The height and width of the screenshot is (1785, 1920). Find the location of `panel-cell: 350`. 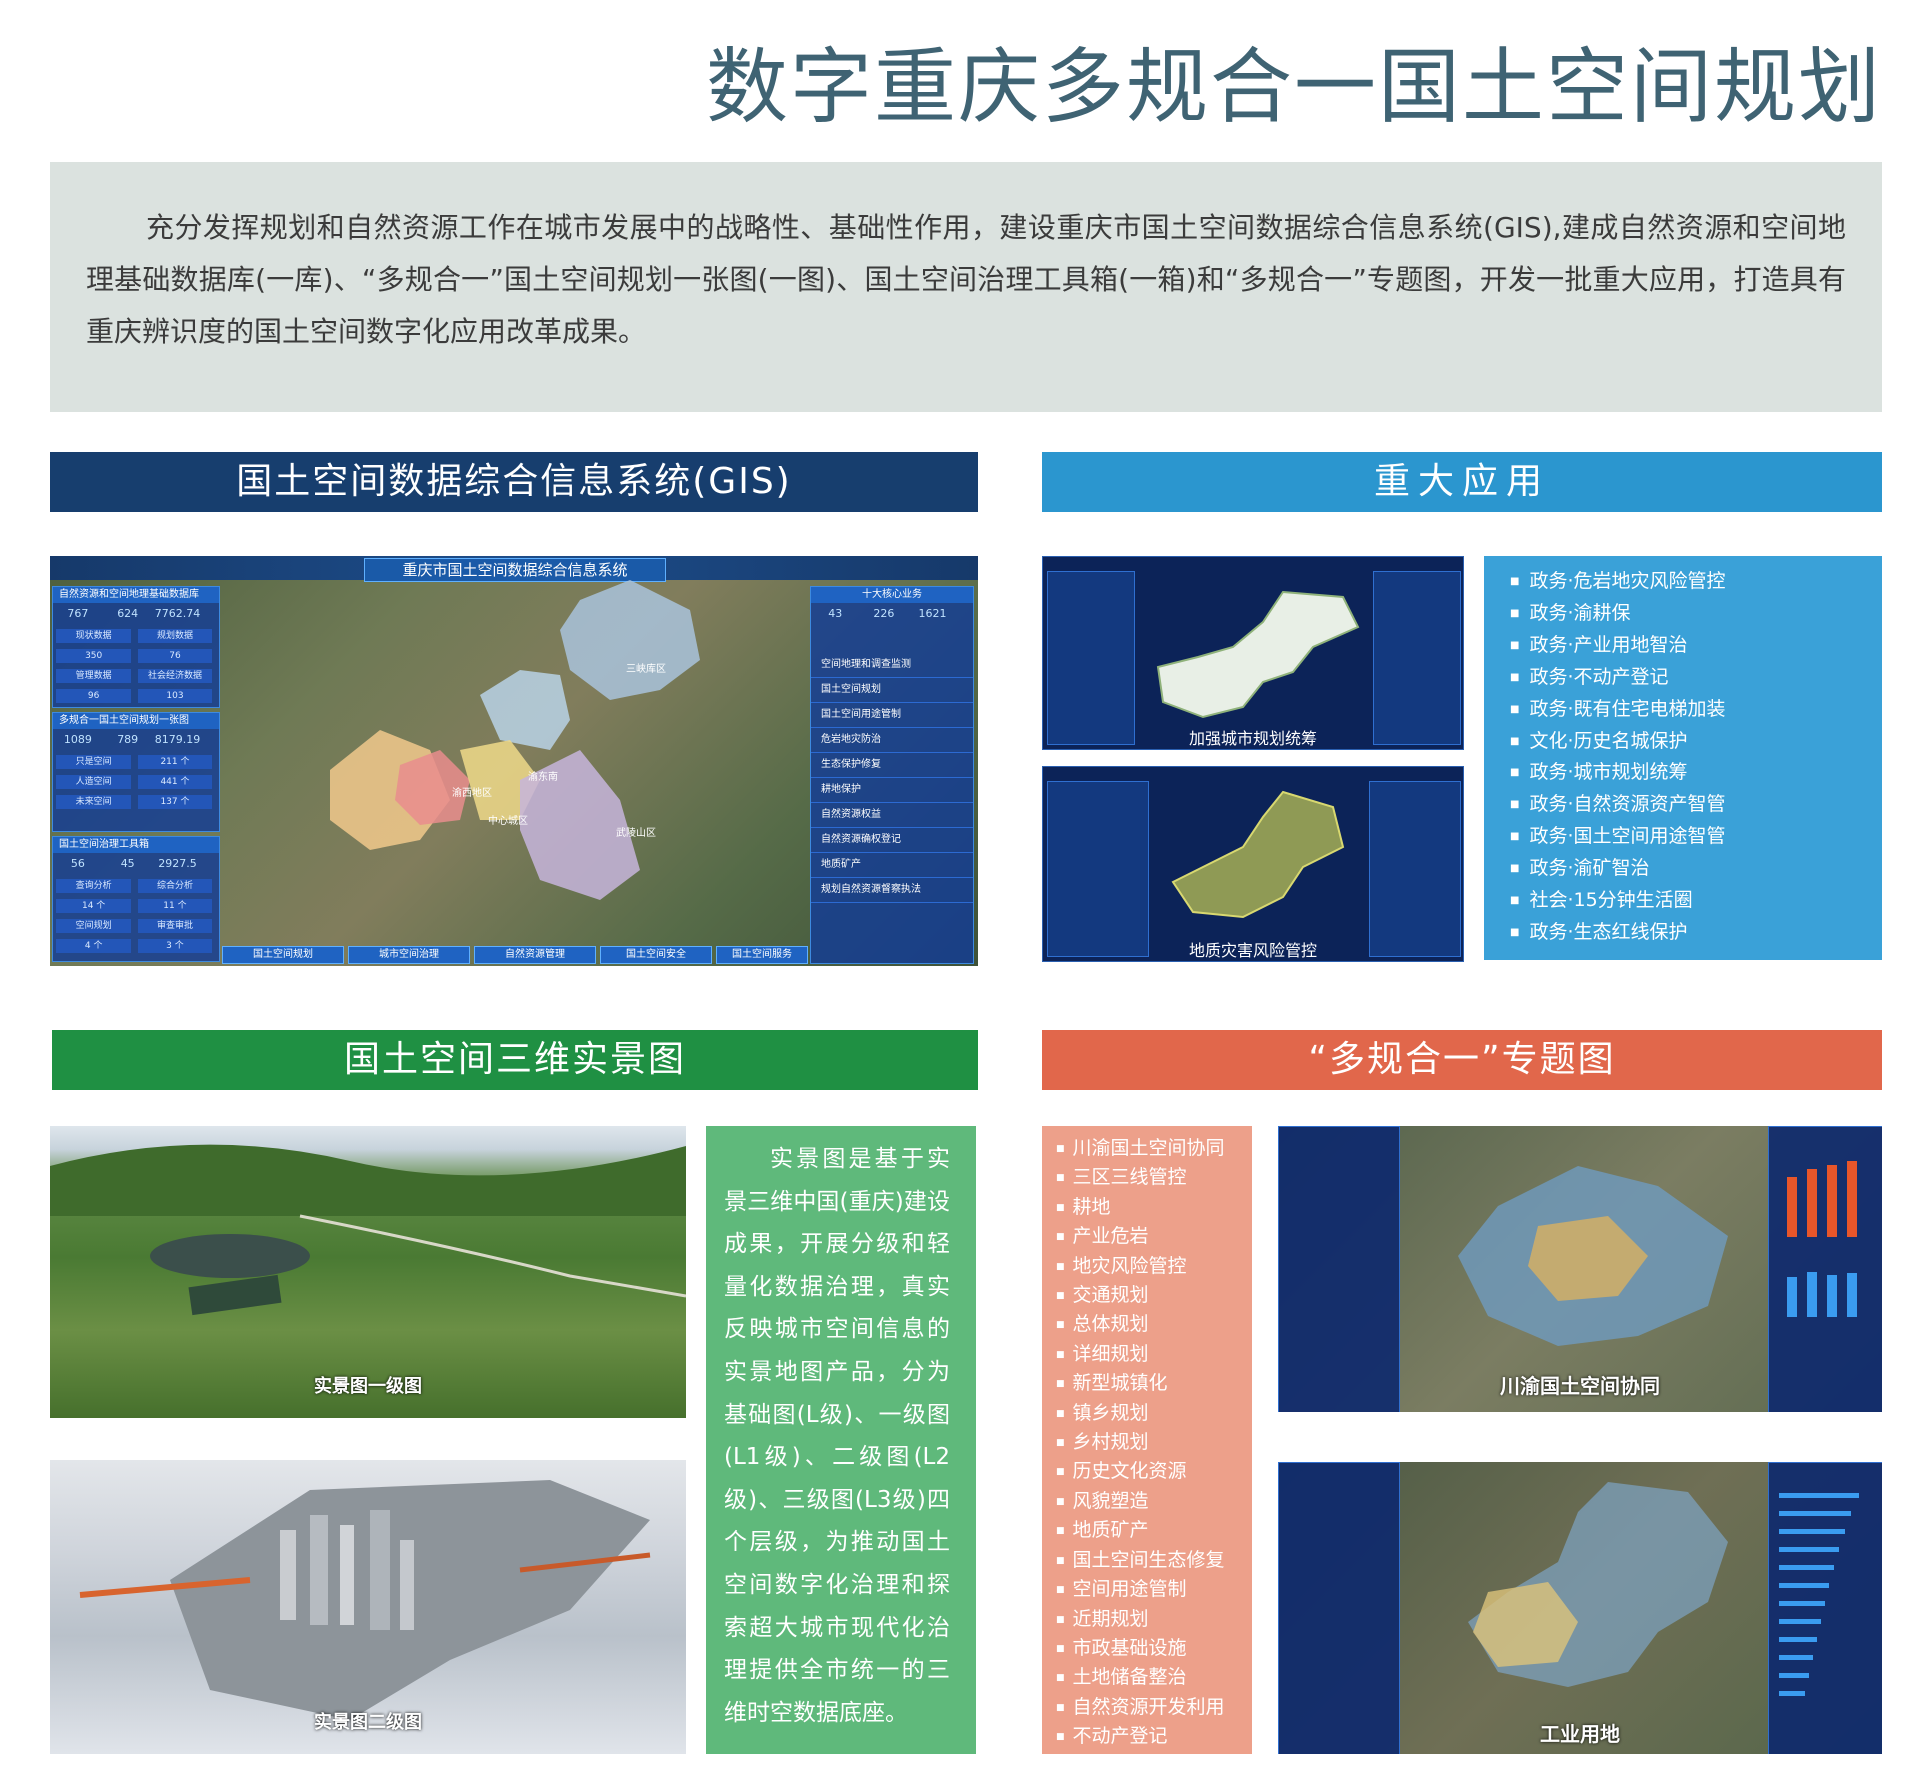

panel-cell: 350 is located at coordinates (93, 656).